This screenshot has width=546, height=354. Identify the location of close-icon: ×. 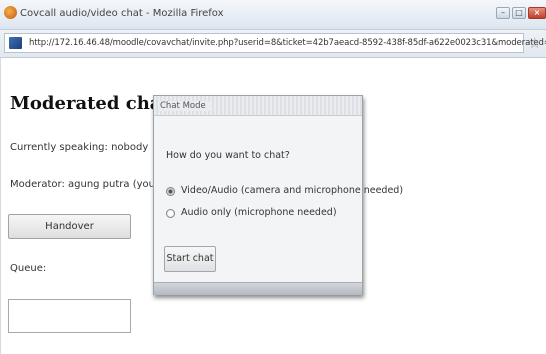
(537, 13).